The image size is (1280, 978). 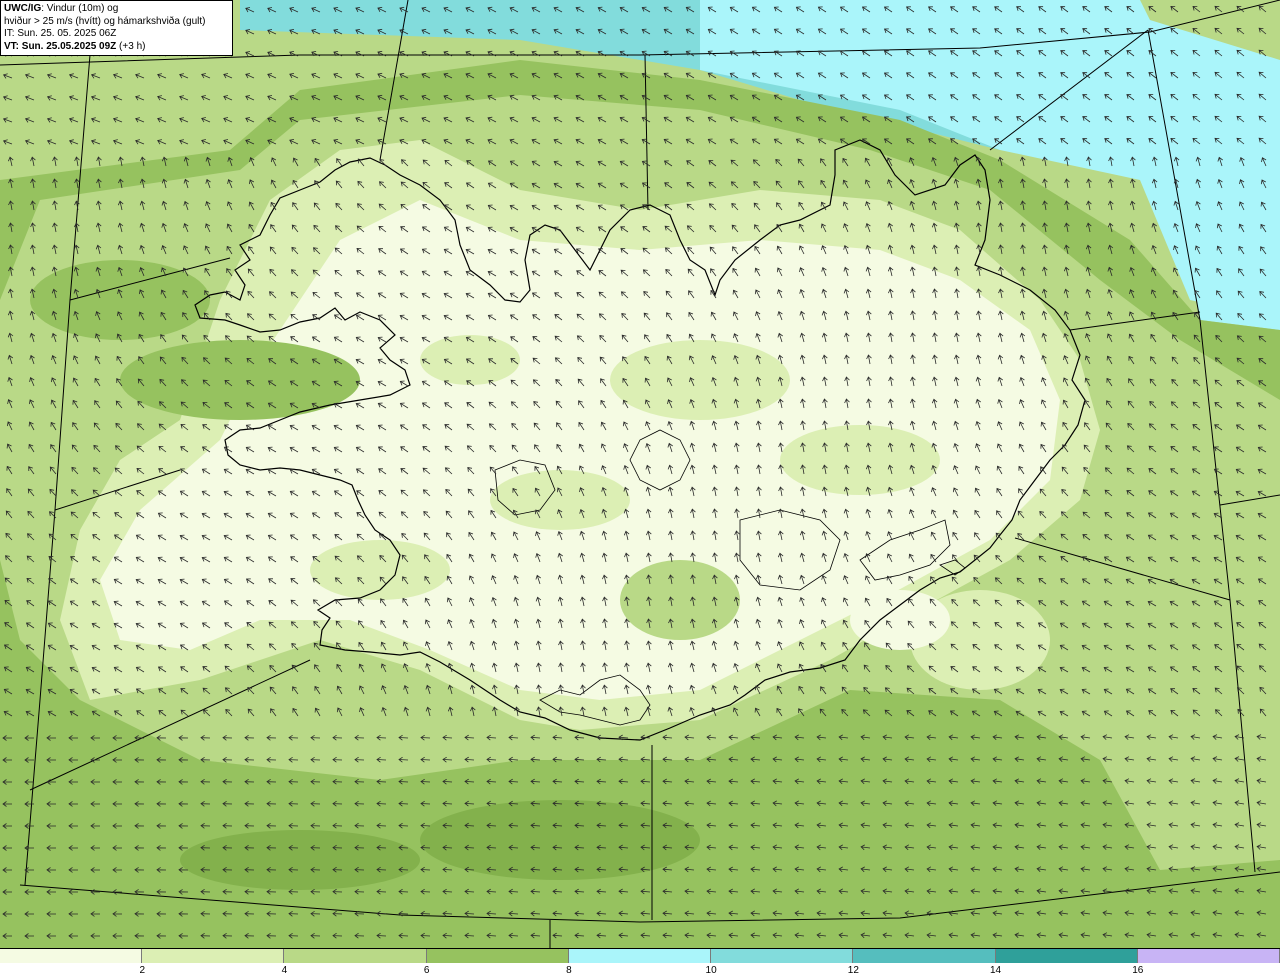 What do you see at coordinates (131, 46) in the screenshot?
I see `lead-time: (+3 h)` at bounding box center [131, 46].